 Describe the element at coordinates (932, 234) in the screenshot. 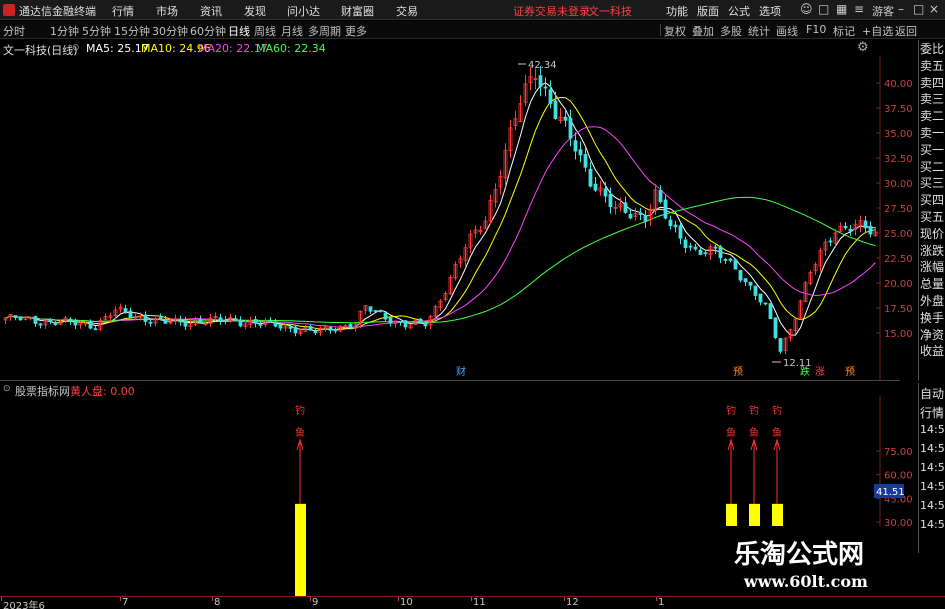

I see `quote-panel-item: 现价` at that location.